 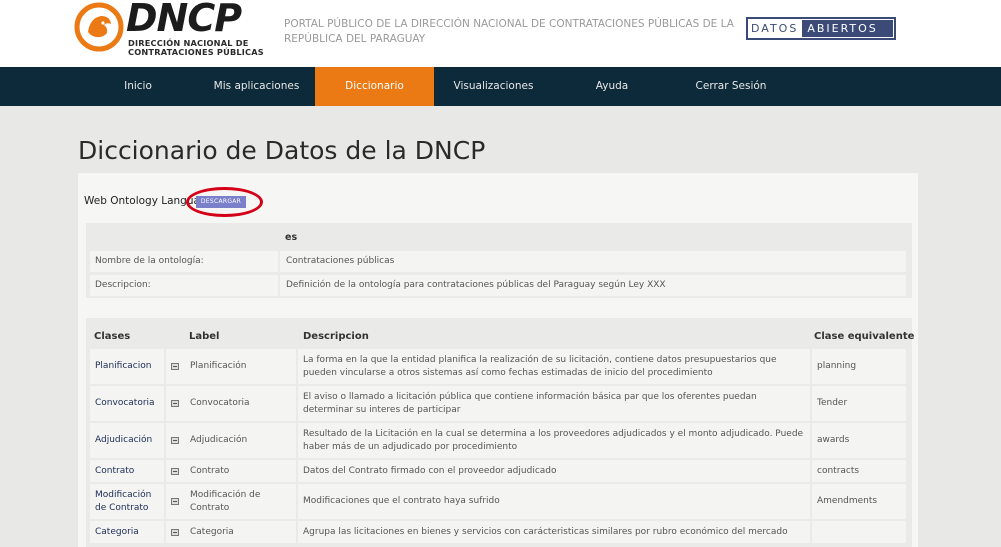 I want to click on logo-subtitle-line-2: CONTRATACIONES PÚBLICAS, so click(x=196, y=52).